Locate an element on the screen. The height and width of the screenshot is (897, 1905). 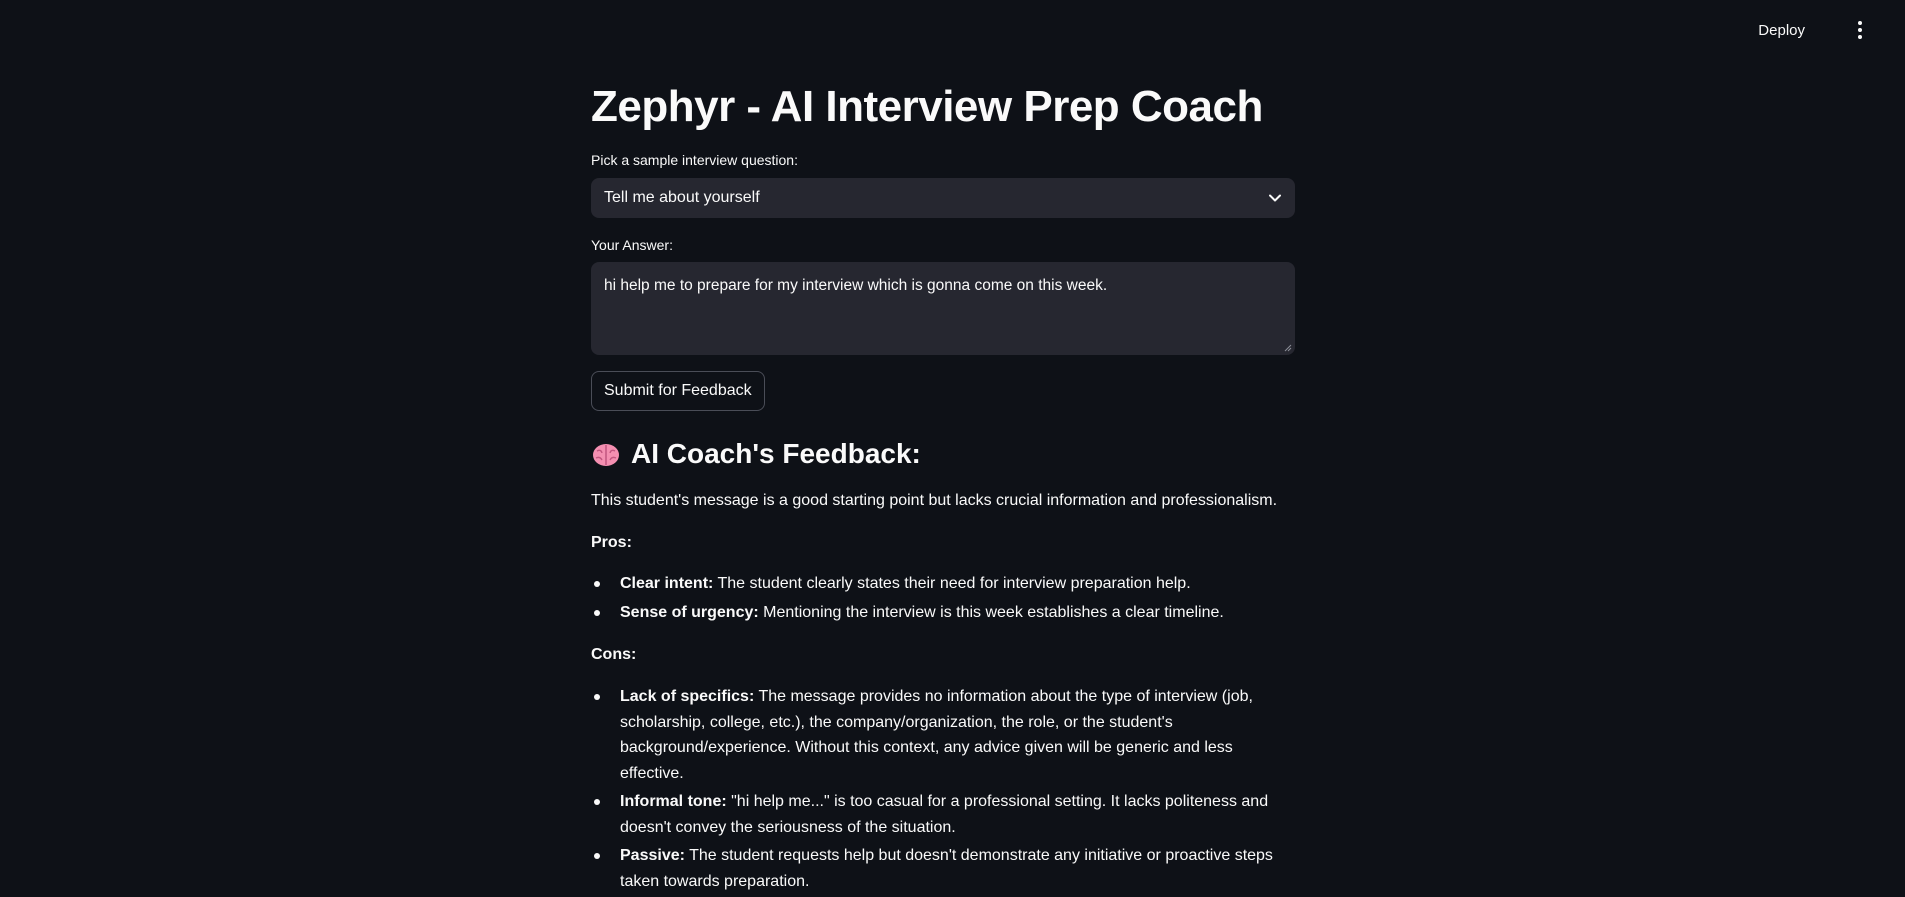
question-select-value: Tell me about yourself is located at coordinates (682, 197).